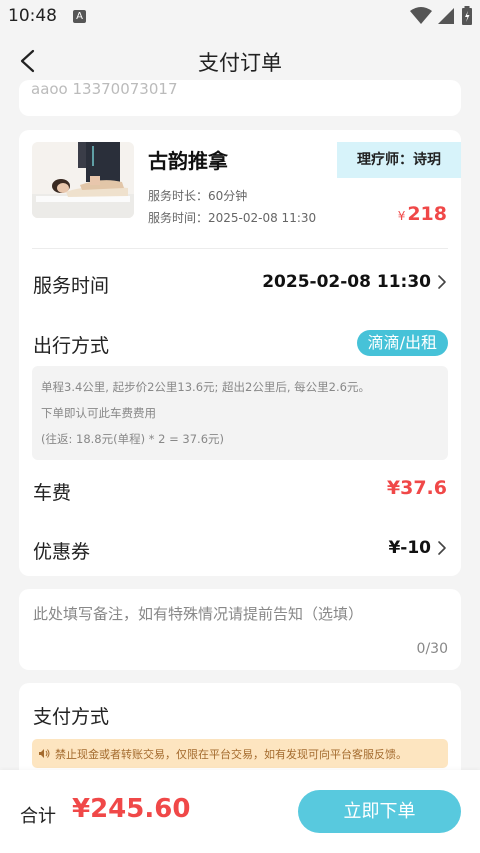  I want to click on fare-info-line: 单程3.4公里, 起步价2公里13.6元; 超出2公里后, 每公里2.6元。, so click(205, 387).